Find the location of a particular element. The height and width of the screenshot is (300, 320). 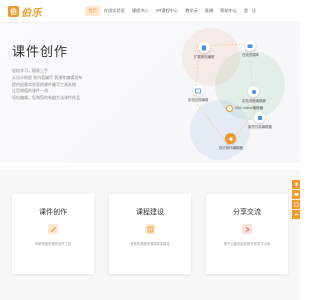

card-desc: 有效的课程资源和质量建设 is located at coordinates (150, 244).